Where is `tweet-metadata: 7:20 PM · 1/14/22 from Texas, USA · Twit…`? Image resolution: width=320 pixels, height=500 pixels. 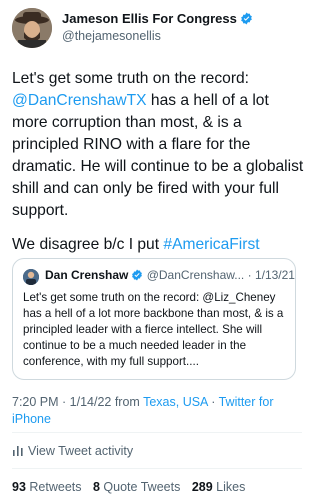
tweet-metadata: 7:20 PM · 1/14/22 from Texas, USA · Twit… is located at coordinates (157, 411).